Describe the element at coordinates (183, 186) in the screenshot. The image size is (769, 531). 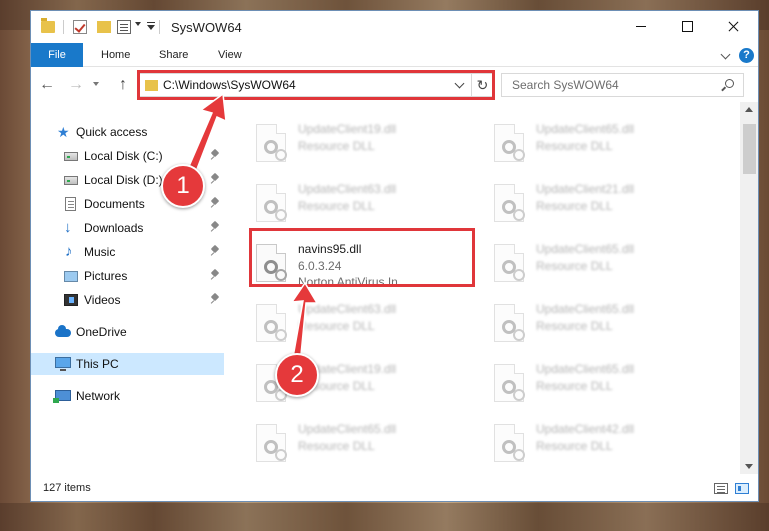
I see `step-1-callout: 1` at that location.